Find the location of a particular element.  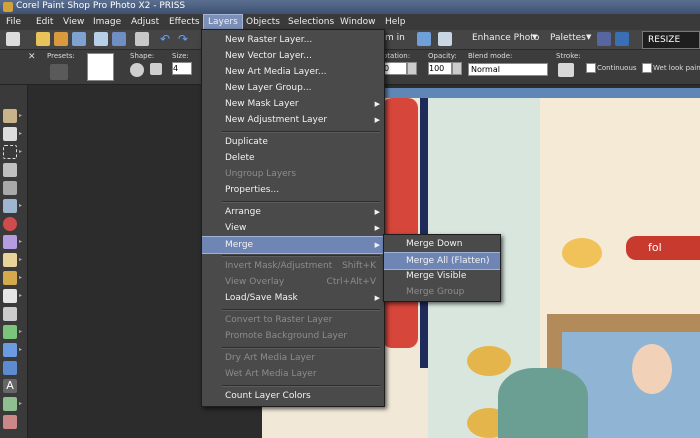

menu-file: File is located at coordinates (13, 22).